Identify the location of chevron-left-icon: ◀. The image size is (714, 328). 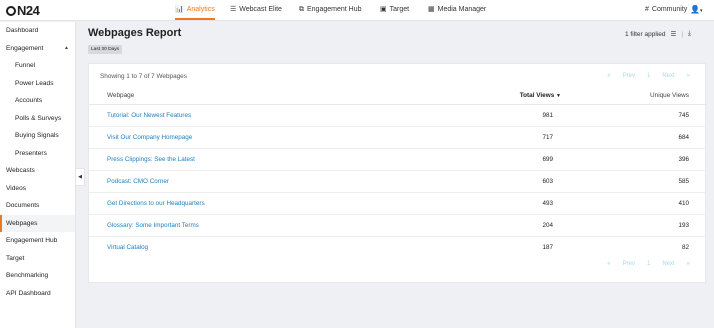
(80, 177).